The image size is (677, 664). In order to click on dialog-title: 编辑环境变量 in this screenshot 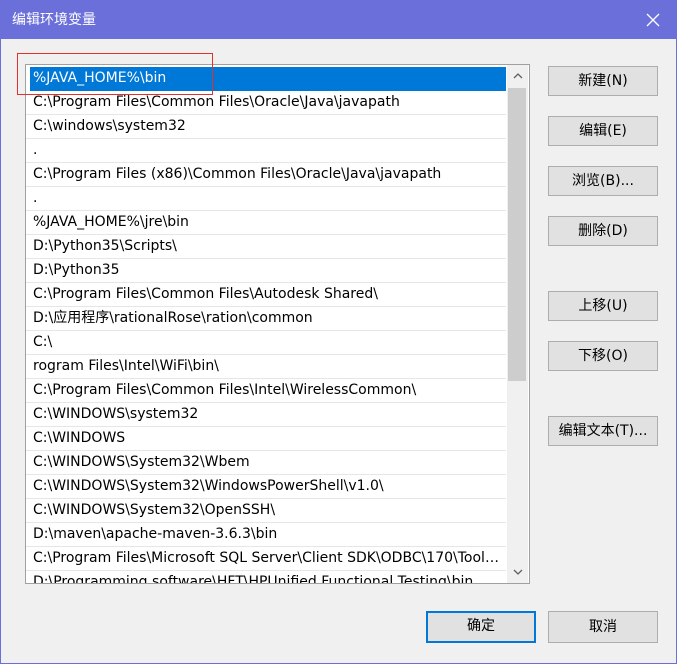, I will do `click(54, 20)`.